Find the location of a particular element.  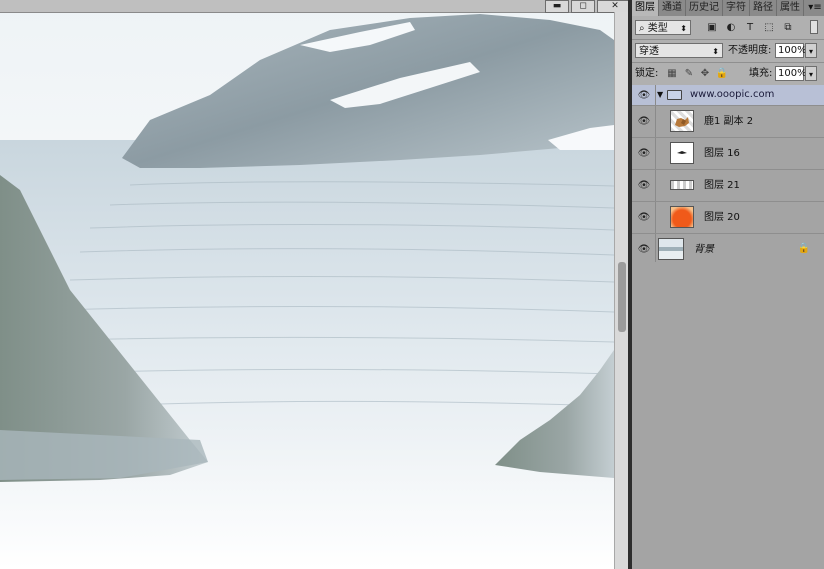

deer-thumbnail-image is located at coordinates (682, 122).